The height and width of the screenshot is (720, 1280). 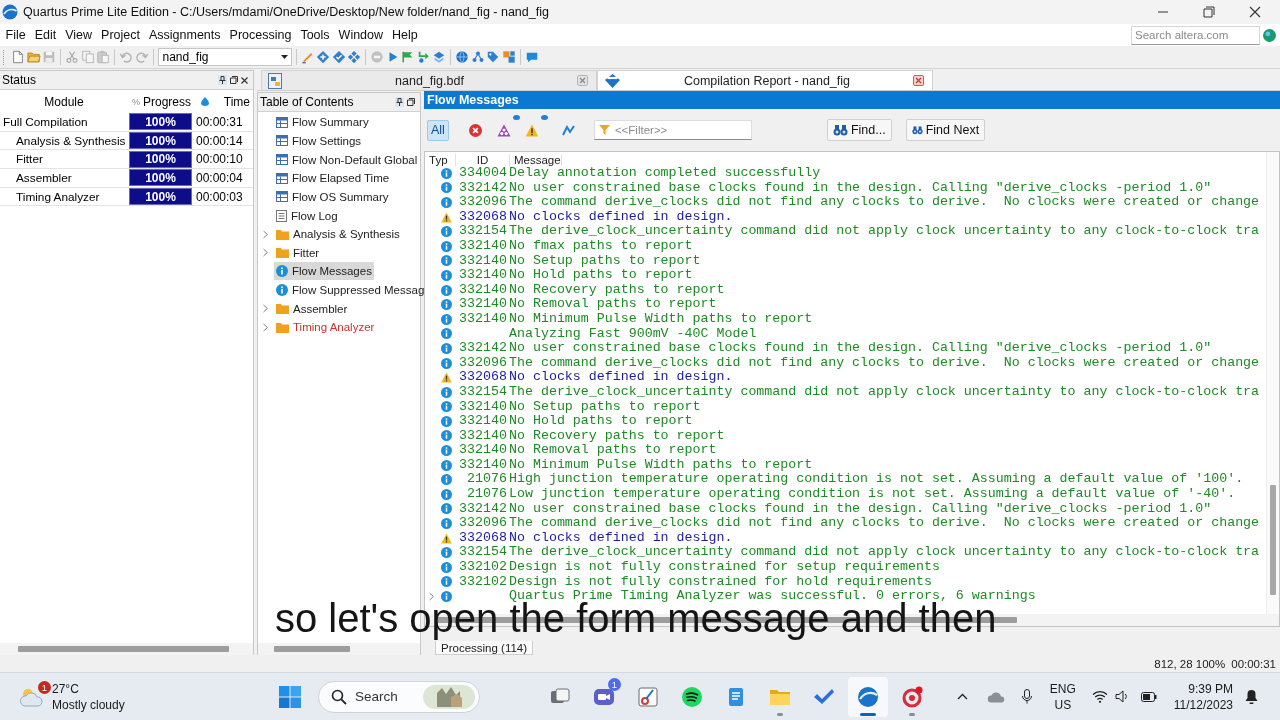 What do you see at coordinates (483, 377) in the screenshot?
I see `message-id: 332068` at bounding box center [483, 377].